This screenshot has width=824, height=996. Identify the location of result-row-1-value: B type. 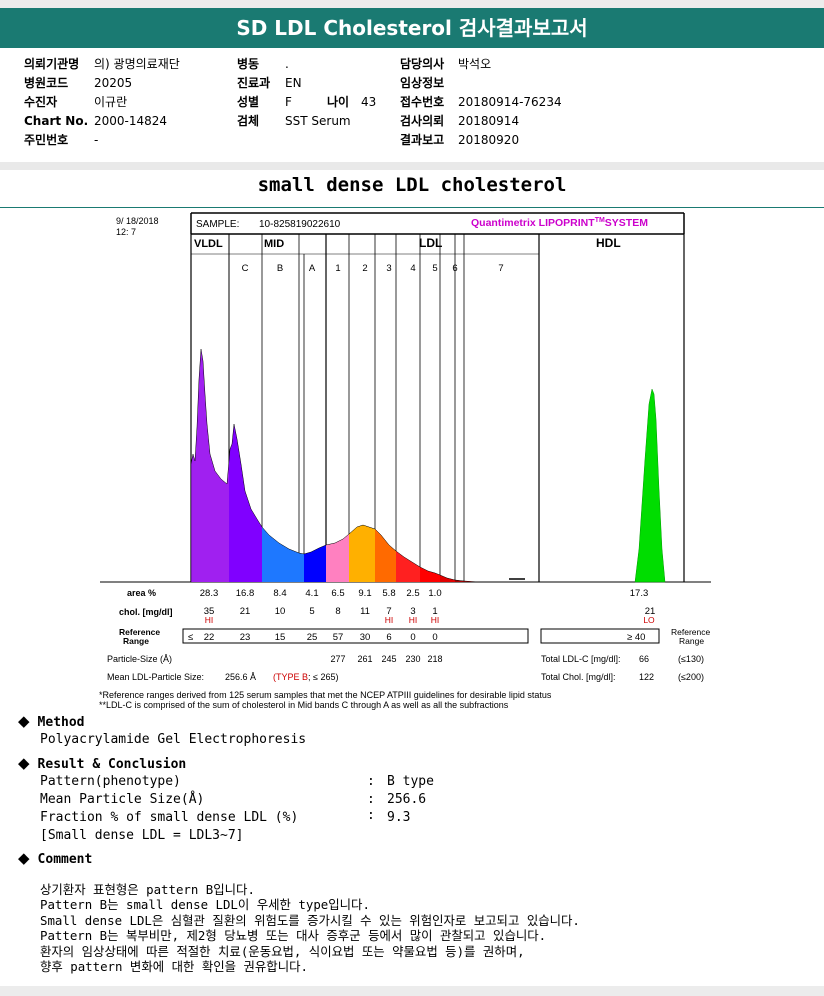
(410, 781).